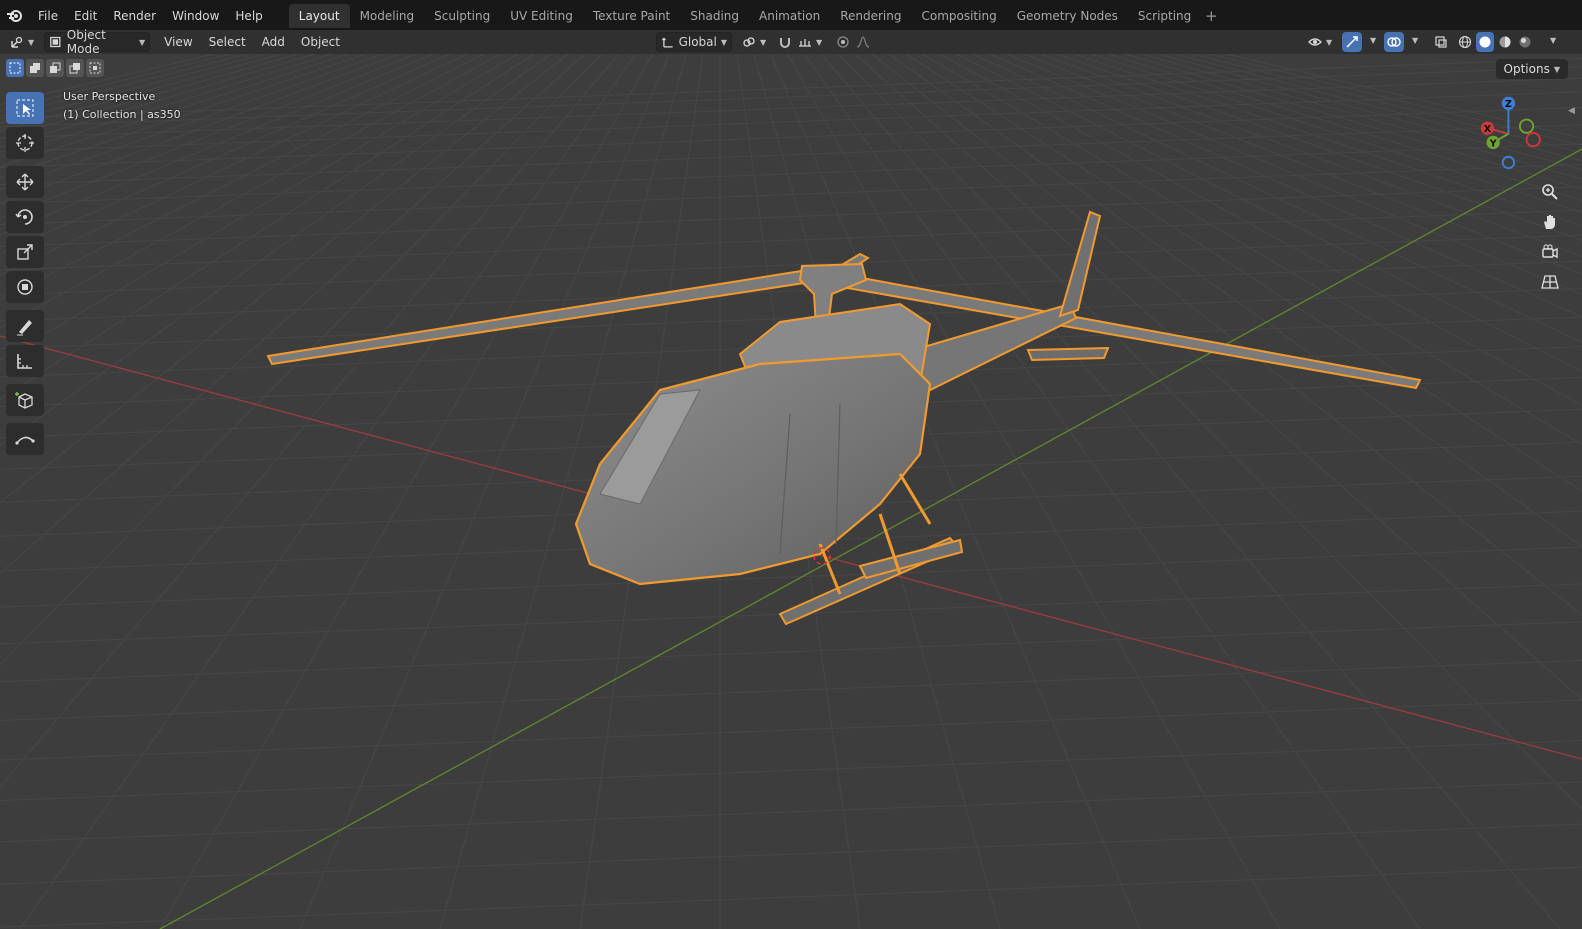 The image size is (1582, 929). I want to click on select-box-icon, so click(25, 108).